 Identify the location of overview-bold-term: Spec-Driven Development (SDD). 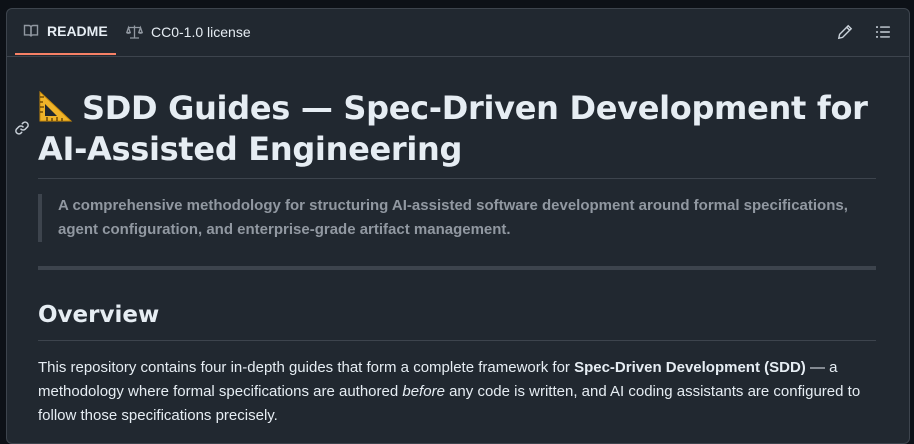
(690, 367).